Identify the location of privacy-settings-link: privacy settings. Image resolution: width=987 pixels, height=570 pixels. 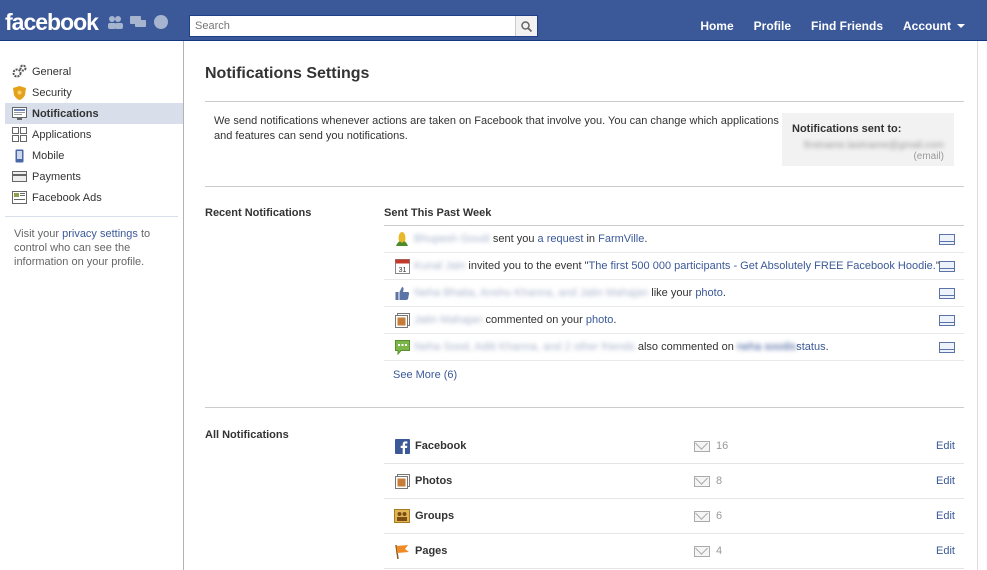
(100, 234).